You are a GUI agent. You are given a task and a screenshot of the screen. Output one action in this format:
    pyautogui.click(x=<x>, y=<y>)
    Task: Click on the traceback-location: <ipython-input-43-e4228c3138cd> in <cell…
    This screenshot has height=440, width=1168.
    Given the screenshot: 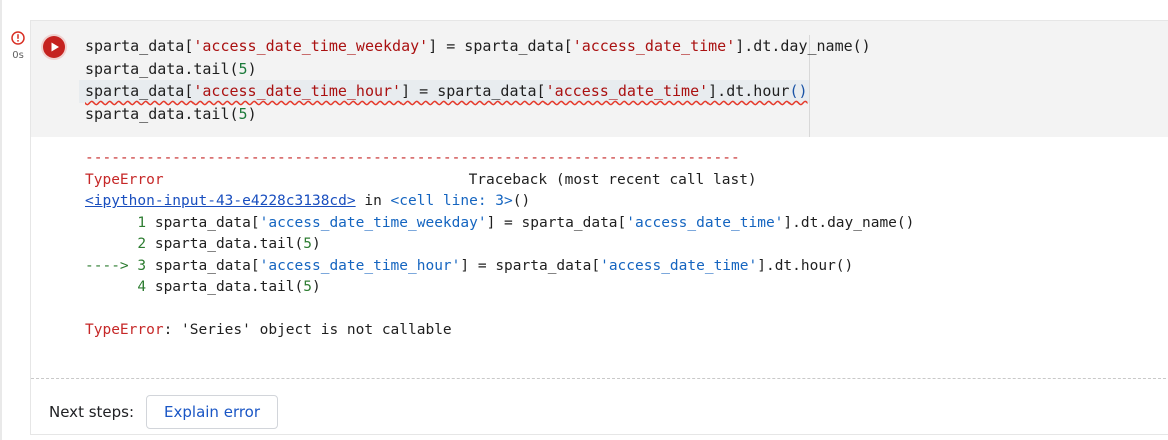 What is the action you would take?
    pyautogui.click(x=308, y=201)
    